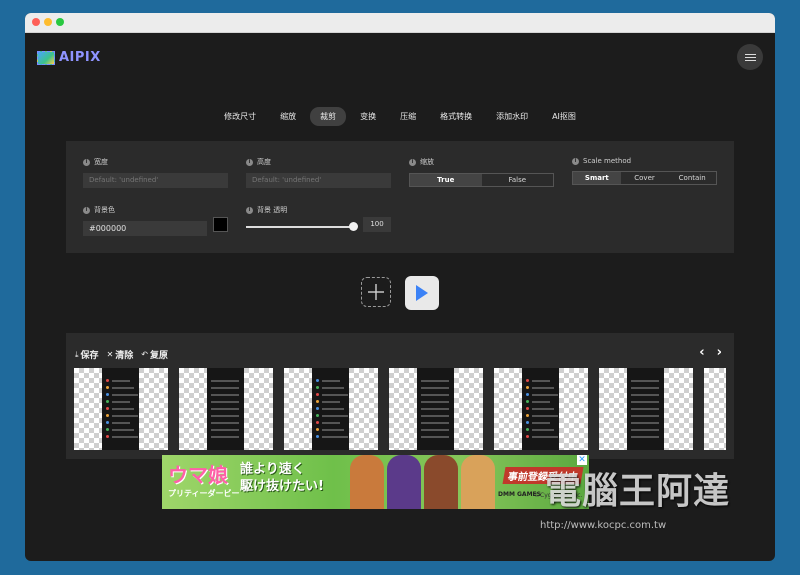  Describe the element at coordinates (77, 354) in the screenshot. I see `download-icon: ⤓` at that location.